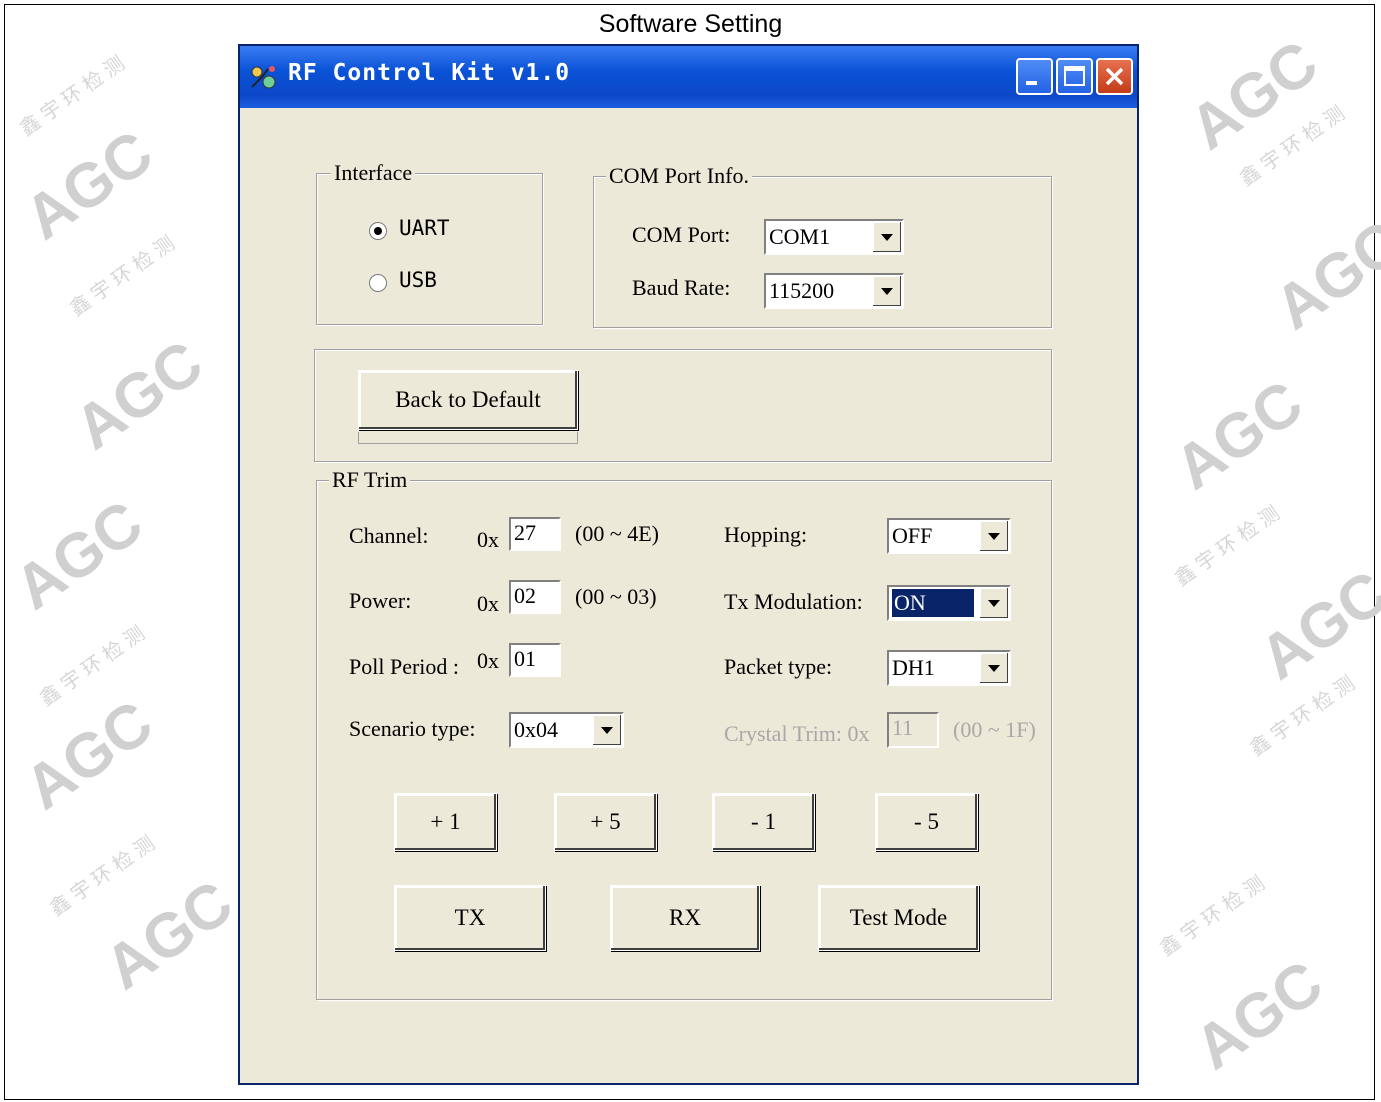  Describe the element at coordinates (468, 438) in the screenshot. I see `button-underline` at that location.